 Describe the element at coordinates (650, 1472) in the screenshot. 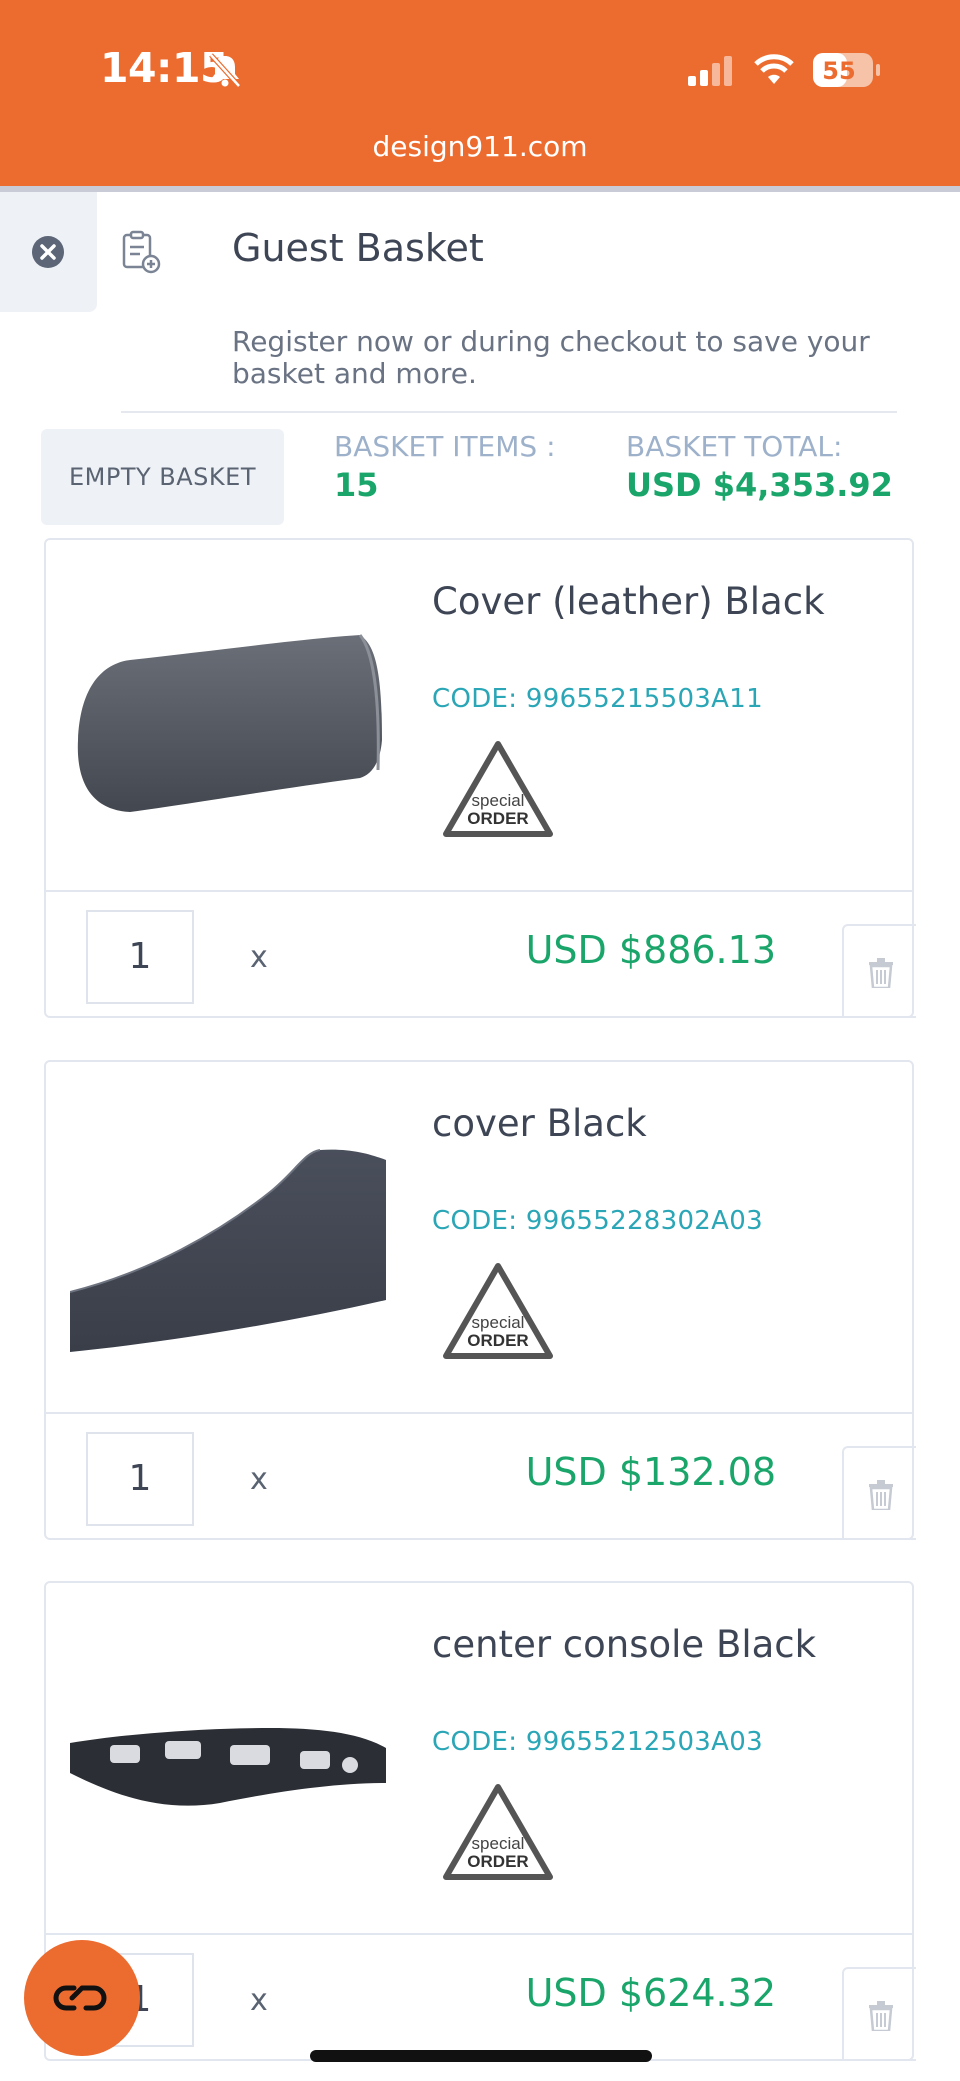

I see `item-price: USD $132.08` at that location.